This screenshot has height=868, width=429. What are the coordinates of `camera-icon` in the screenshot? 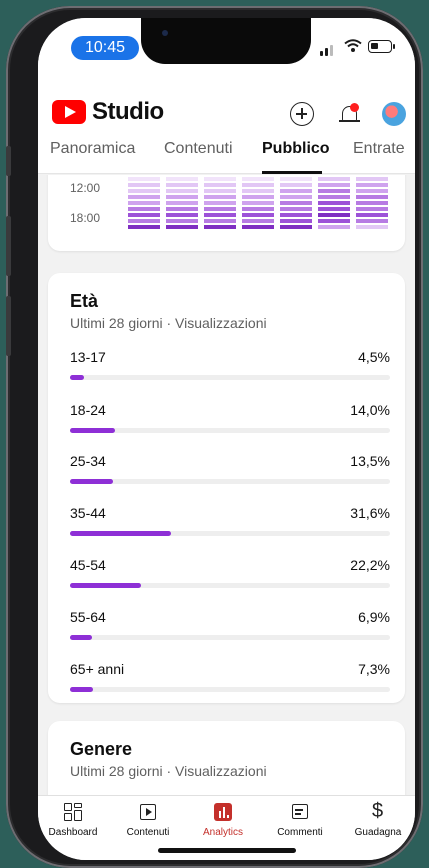 It's located at (165, 33).